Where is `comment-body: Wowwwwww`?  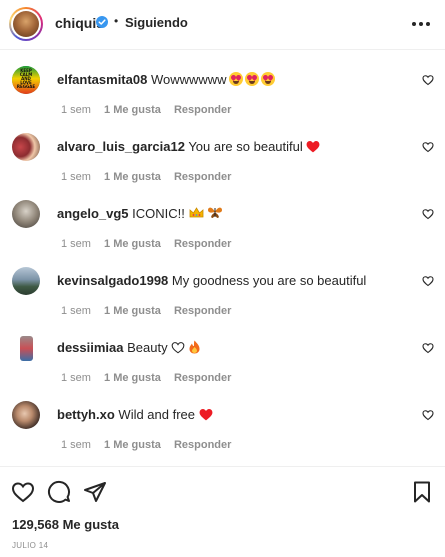
comment-body: Wowwwwww is located at coordinates (188, 79).